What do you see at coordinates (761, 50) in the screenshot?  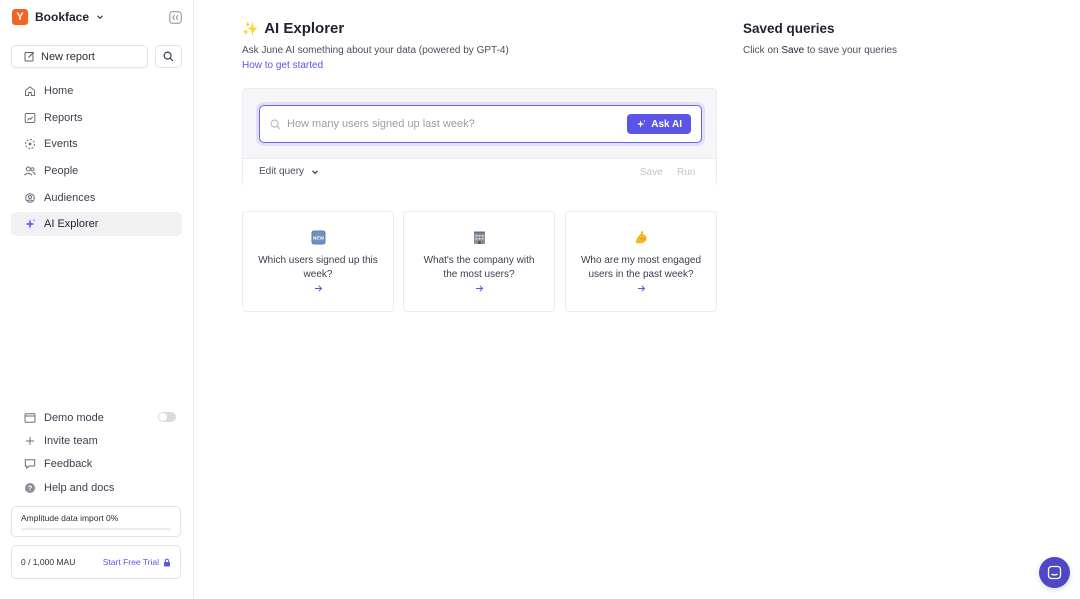 I see `hint-prefix: Click on` at bounding box center [761, 50].